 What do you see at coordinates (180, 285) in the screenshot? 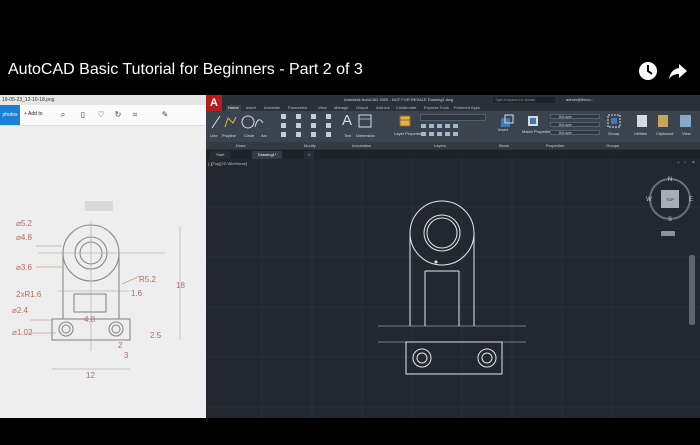
I see `dim-label: 18` at bounding box center [180, 285].